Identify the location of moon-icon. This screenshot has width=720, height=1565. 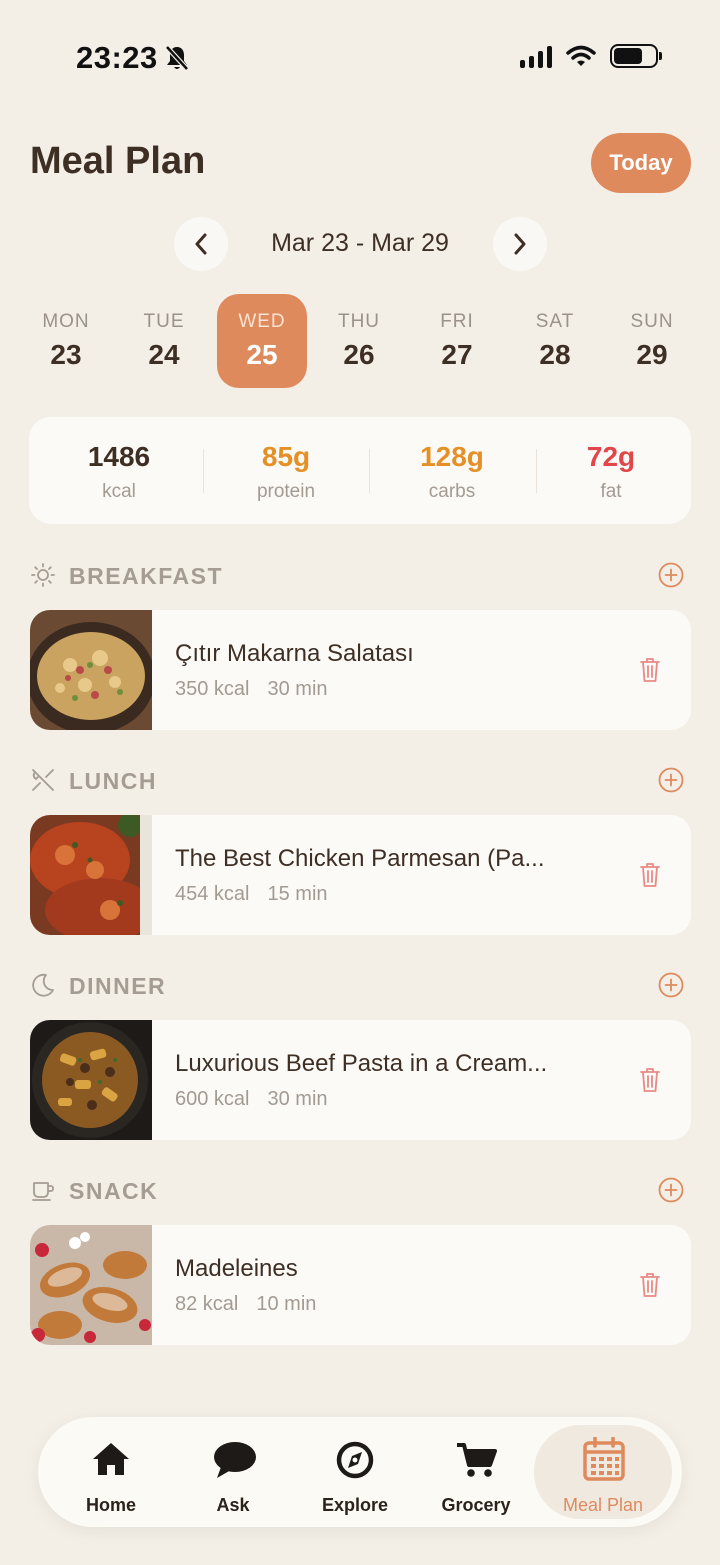
(43, 985).